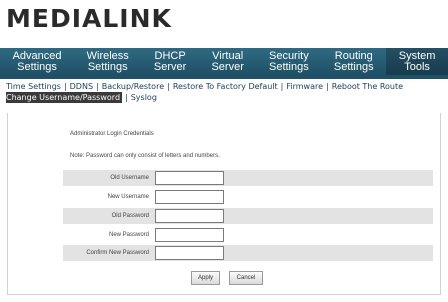  I want to click on section-heading: Administrator Login Credentials, so click(112, 134).